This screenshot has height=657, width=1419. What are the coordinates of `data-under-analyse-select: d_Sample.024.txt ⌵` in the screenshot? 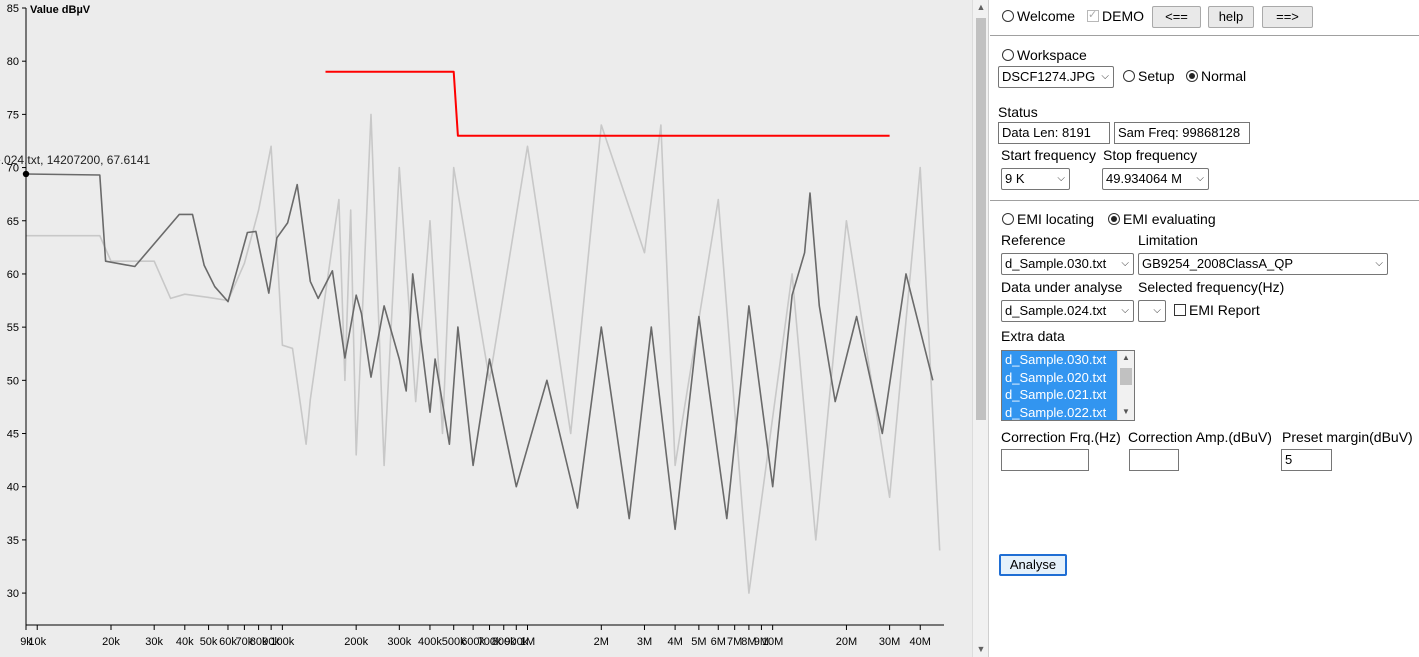 It's located at (1067, 311).